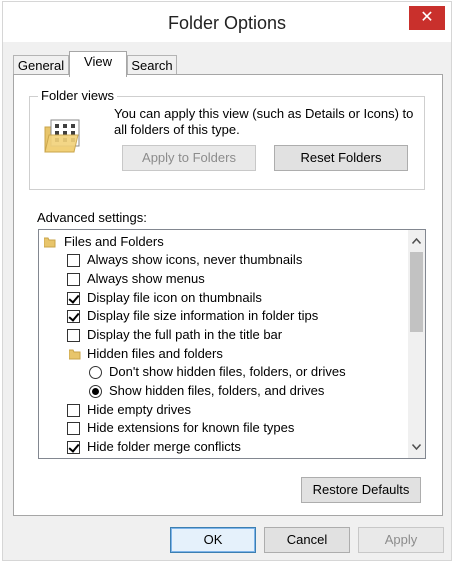 The height and width of the screenshot is (566, 457). I want to click on tree-item-label: Display the full path in the title bar, so click(185, 334).